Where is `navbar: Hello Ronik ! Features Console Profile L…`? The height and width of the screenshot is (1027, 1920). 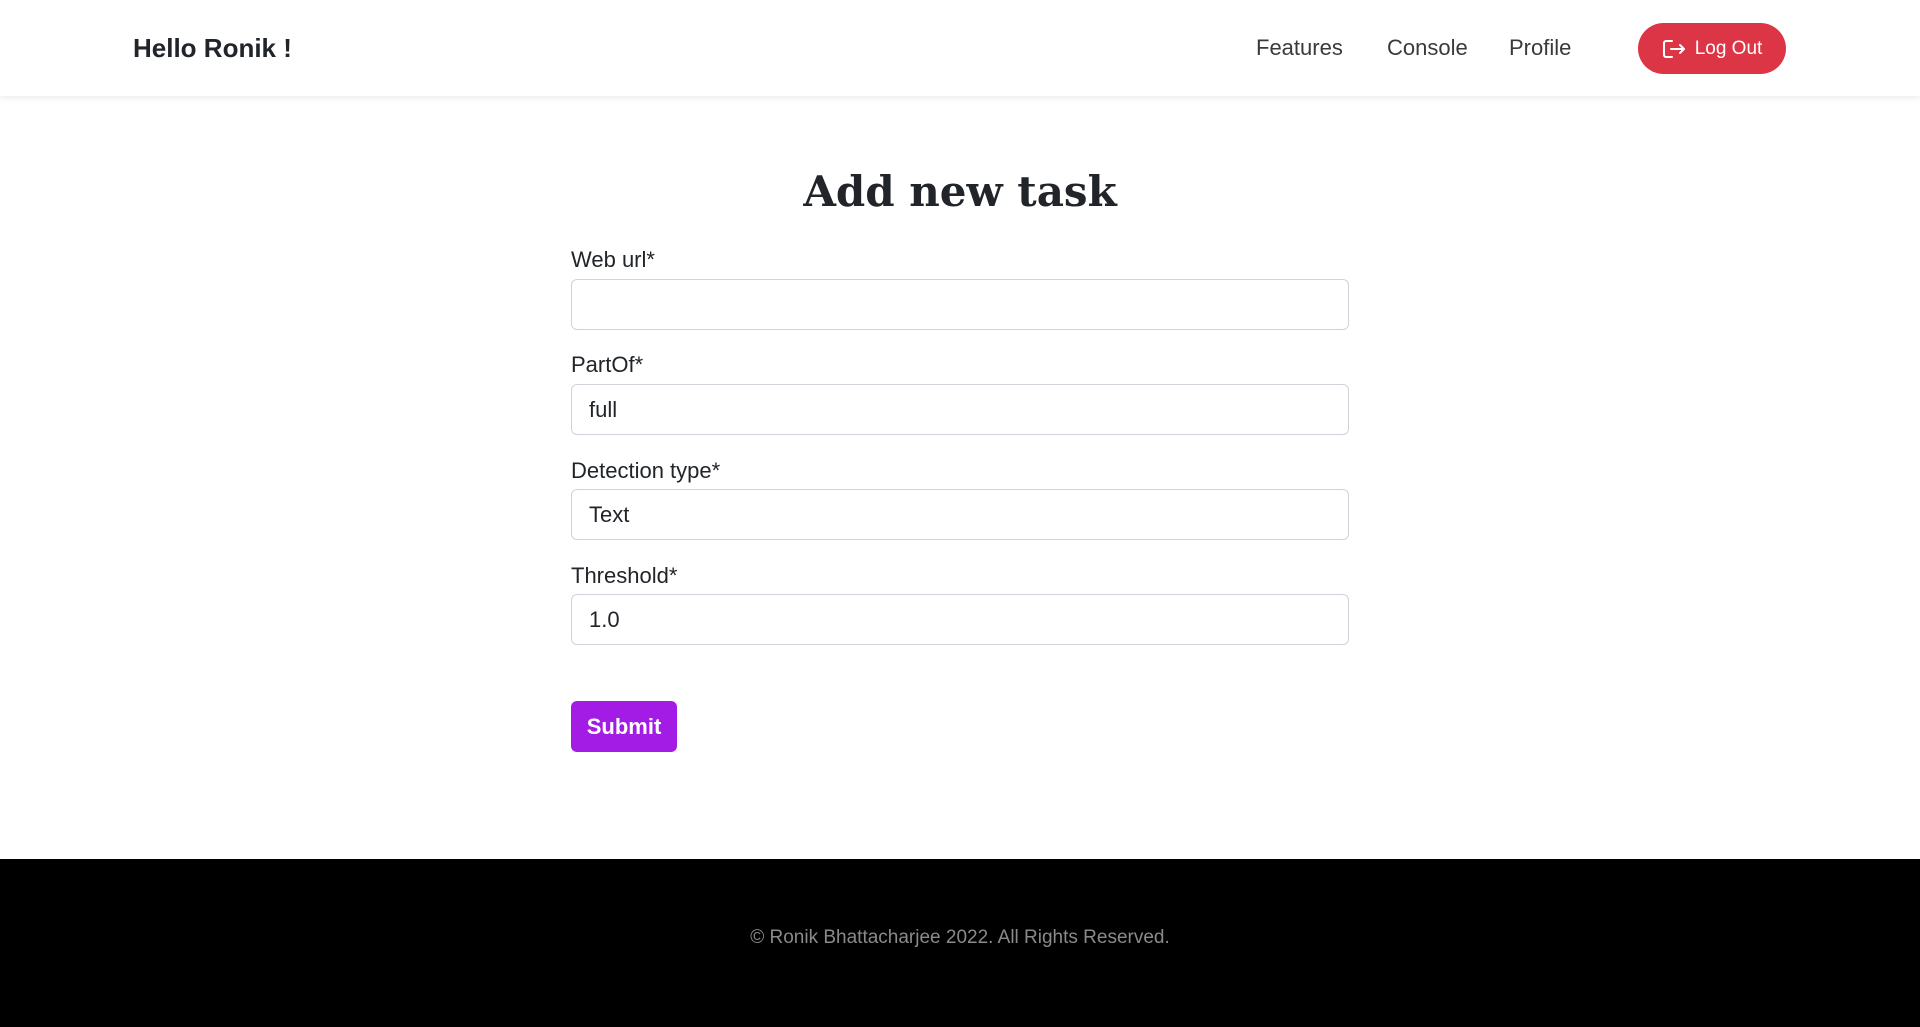
navbar: Hello Ronik ! Features Console Profile L… is located at coordinates (960, 48).